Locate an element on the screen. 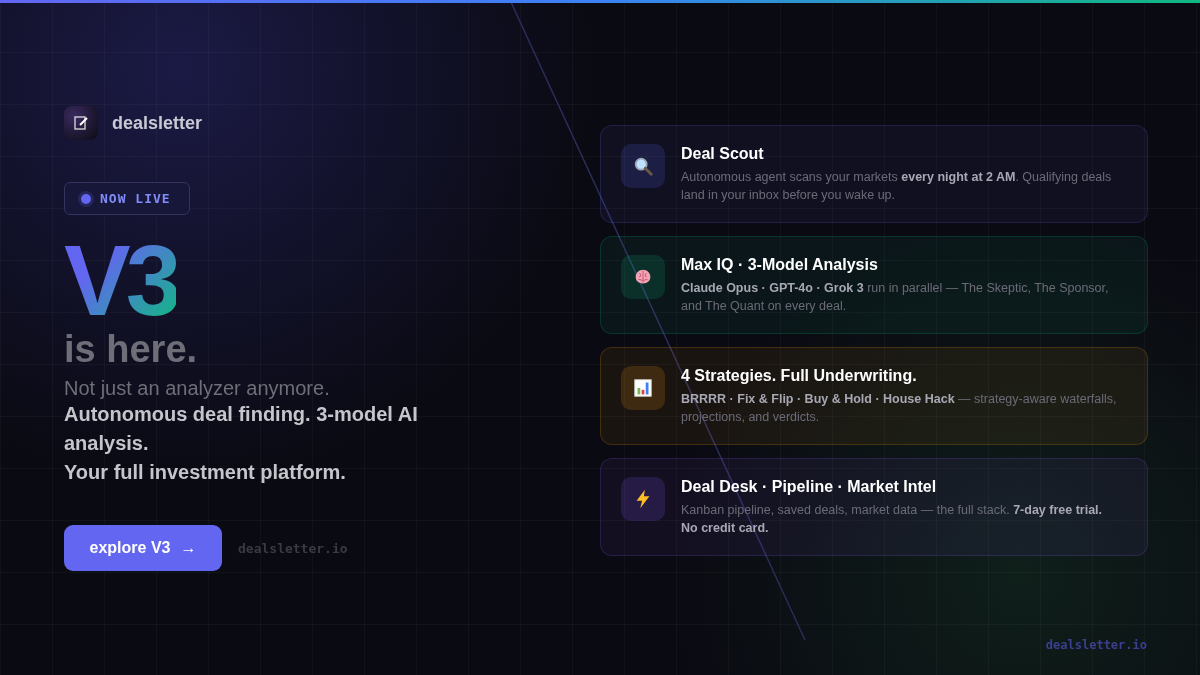 This screenshot has width=1200, height=675. headline: is here. is located at coordinates (131, 349).